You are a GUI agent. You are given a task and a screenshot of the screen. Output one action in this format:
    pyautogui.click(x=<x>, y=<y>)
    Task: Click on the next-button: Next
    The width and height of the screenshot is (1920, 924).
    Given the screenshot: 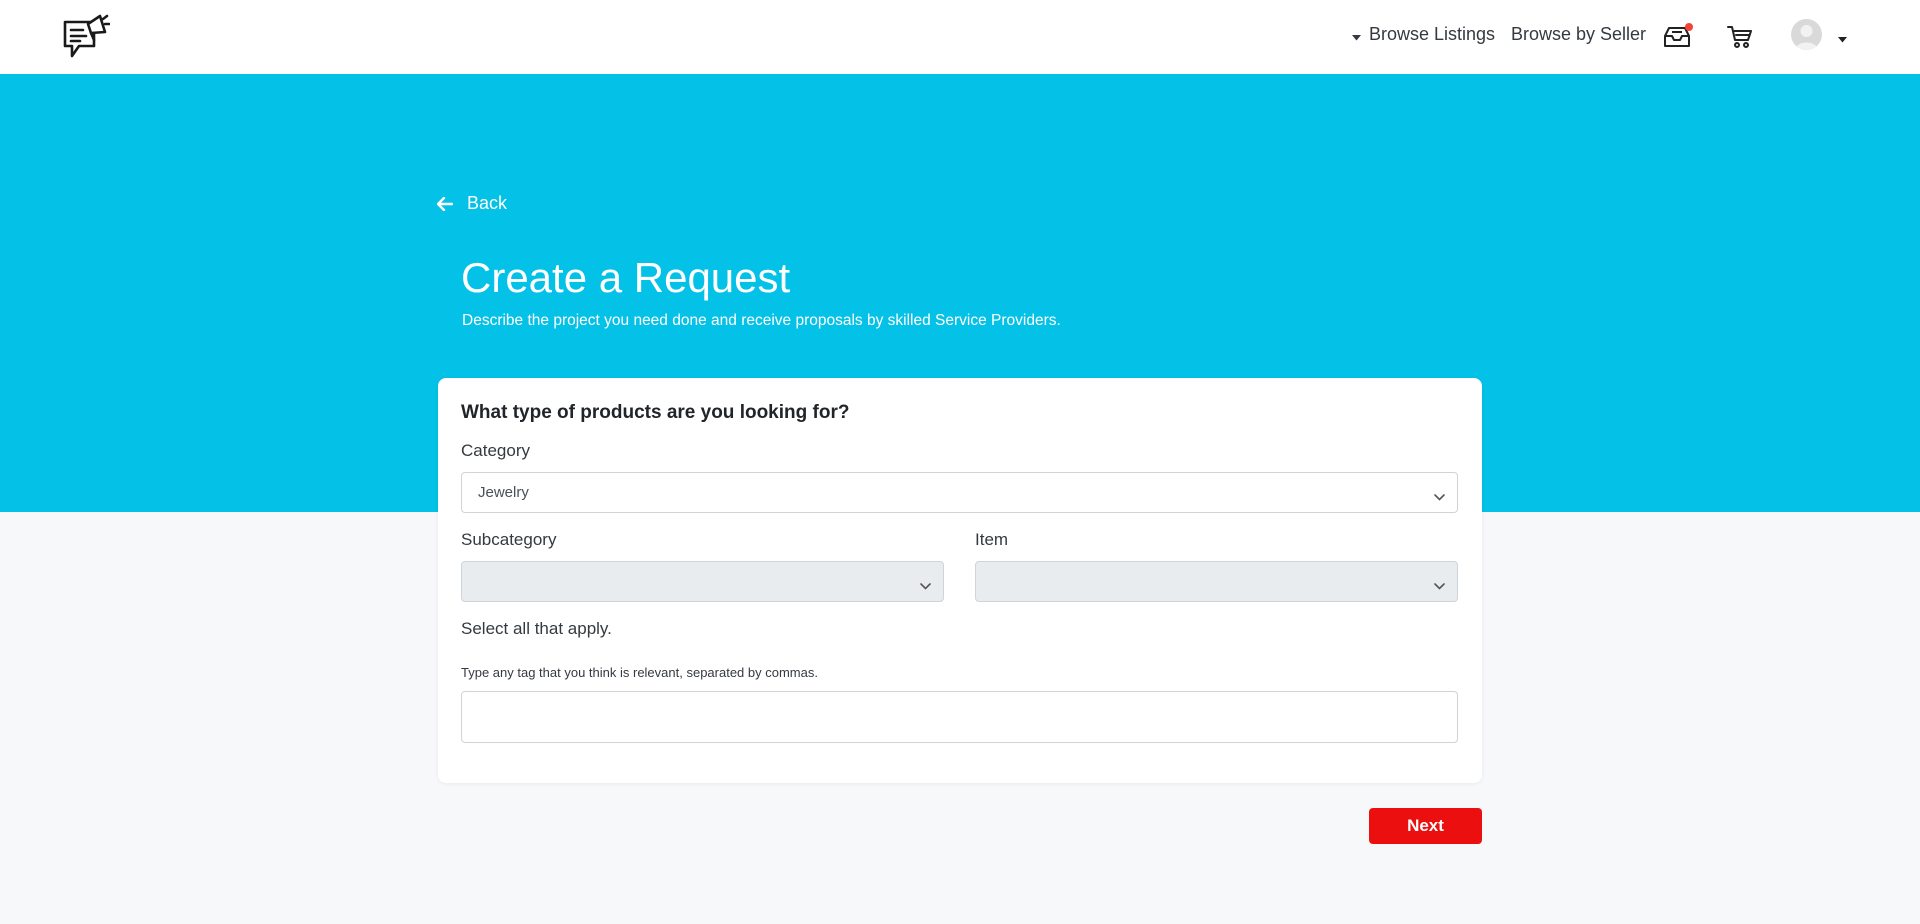 What is the action you would take?
    pyautogui.click(x=1425, y=826)
    